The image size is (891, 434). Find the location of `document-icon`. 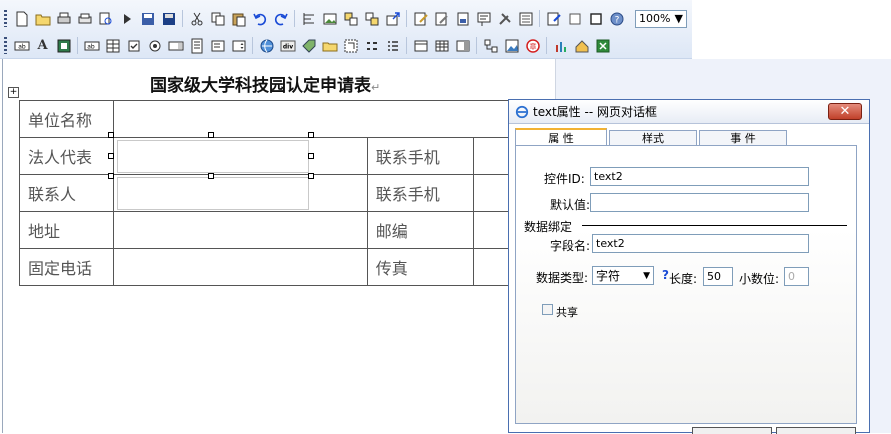

document-icon is located at coordinates (525, 18).